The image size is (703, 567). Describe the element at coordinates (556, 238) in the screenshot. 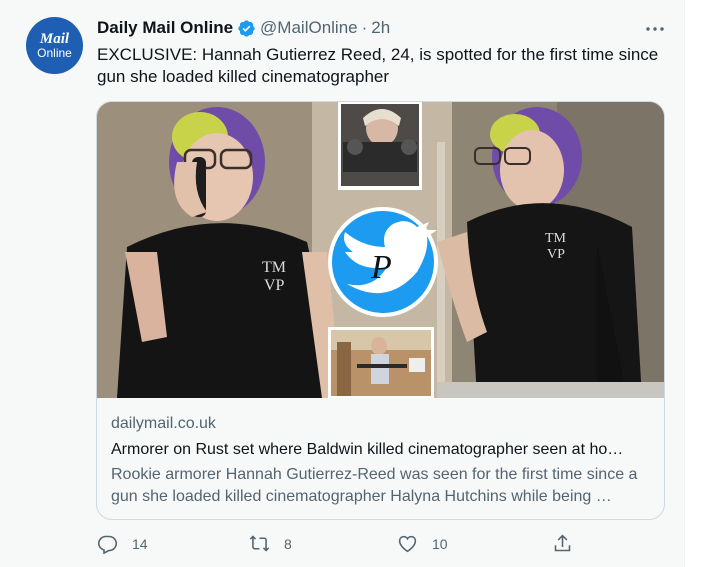

I see `shirt-text-right-1: TM` at that location.